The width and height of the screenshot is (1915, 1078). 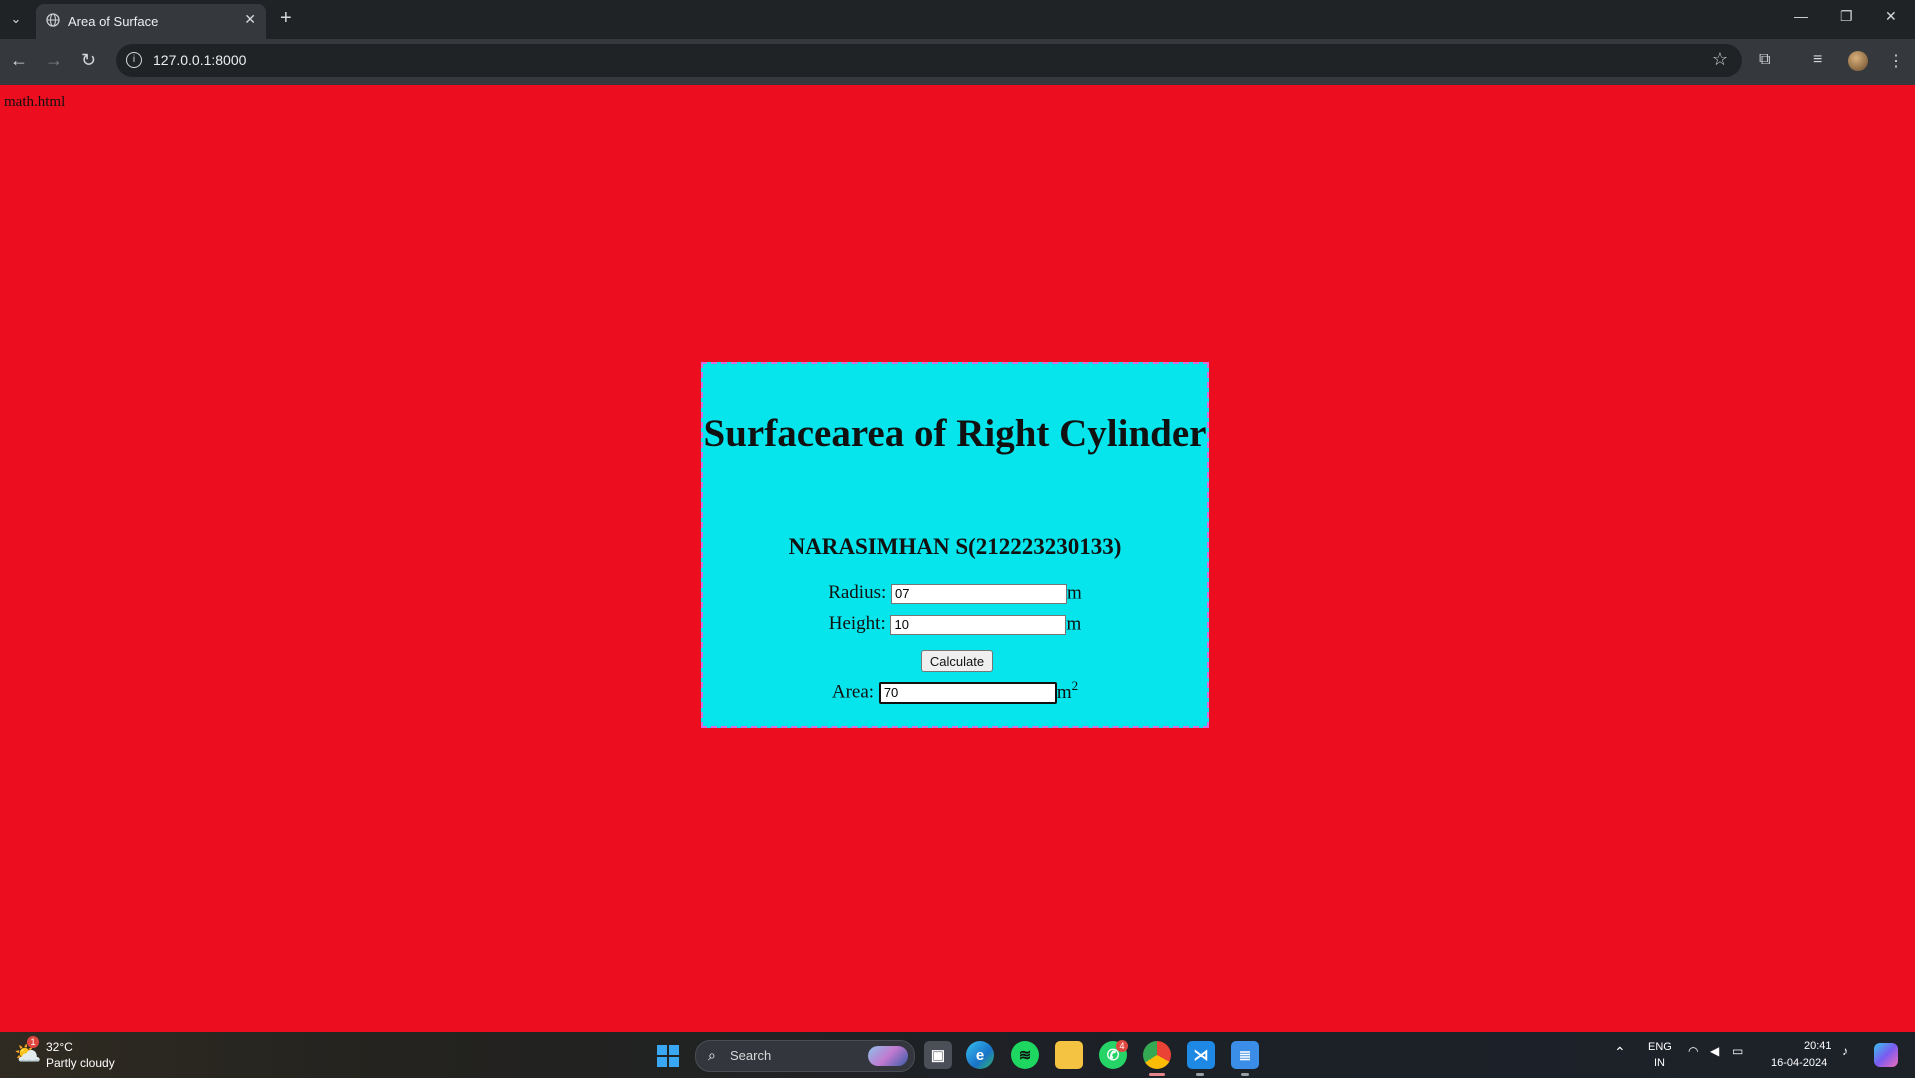 I want to click on author-label: NARASIMHAN S(212223230133), so click(x=955, y=546).